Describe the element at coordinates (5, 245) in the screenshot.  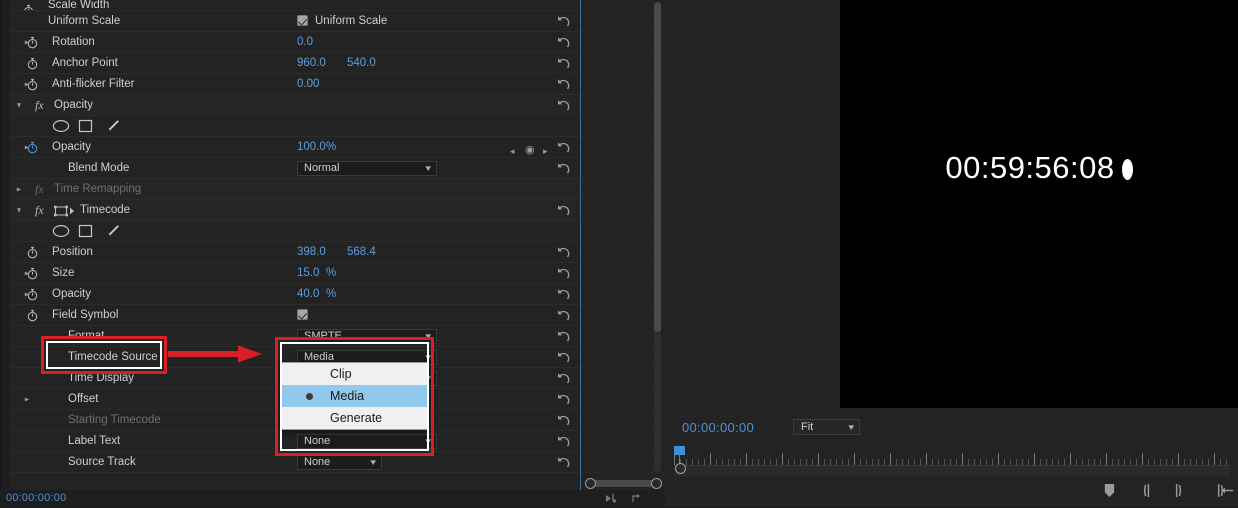
I see `parameter-gutter` at that location.